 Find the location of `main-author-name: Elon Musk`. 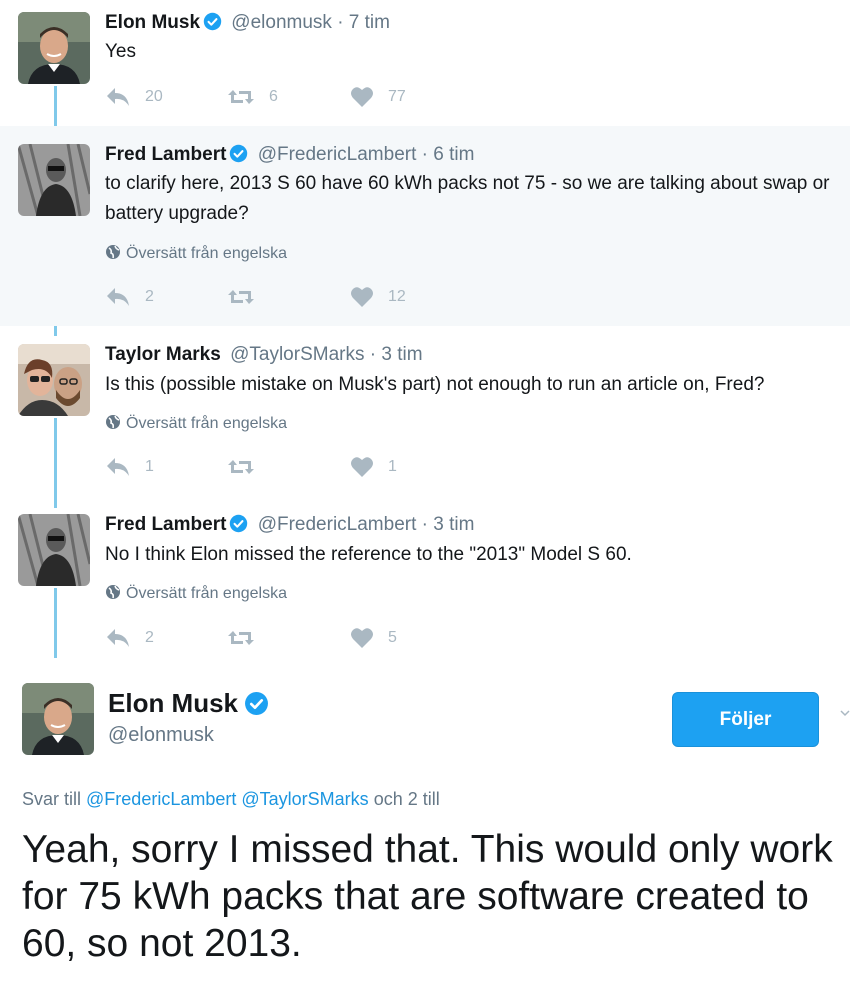

main-author-name: Elon Musk is located at coordinates (188, 703).